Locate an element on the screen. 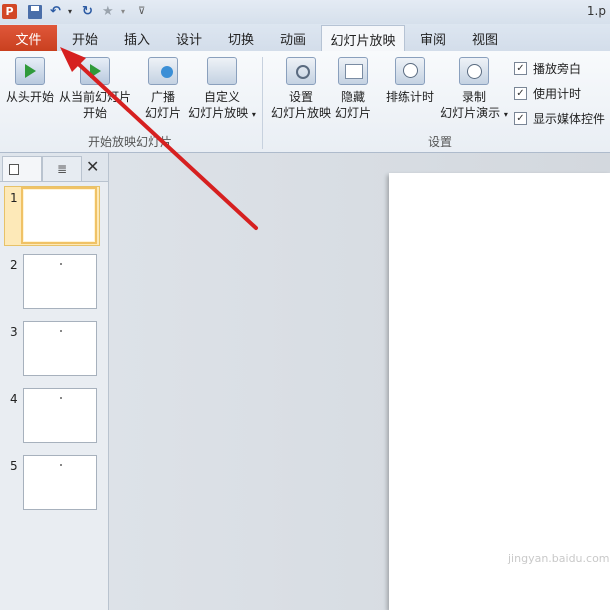 This screenshot has width=610, height=610. setup-label-2: 幻灯片放映 is located at coordinates (300, 113).